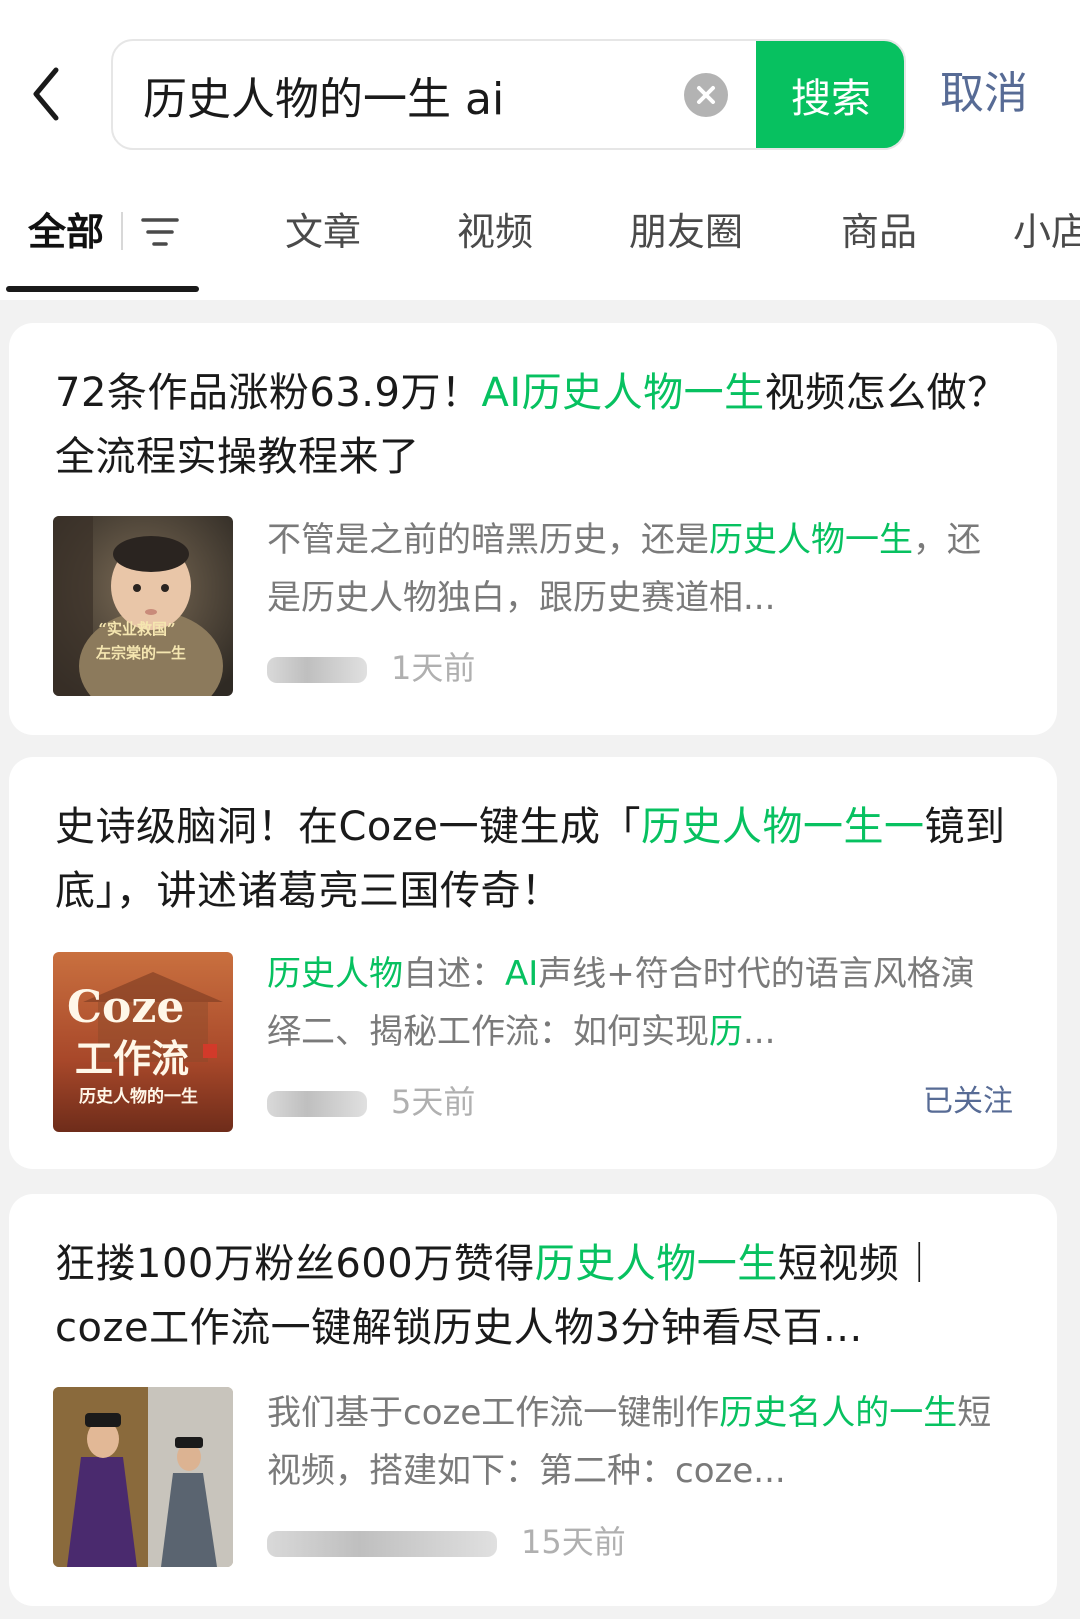  Describe the element at coordinates (125, 1007) in the screenshot. I see `thumbnail-caption-1: Coze` at that location.